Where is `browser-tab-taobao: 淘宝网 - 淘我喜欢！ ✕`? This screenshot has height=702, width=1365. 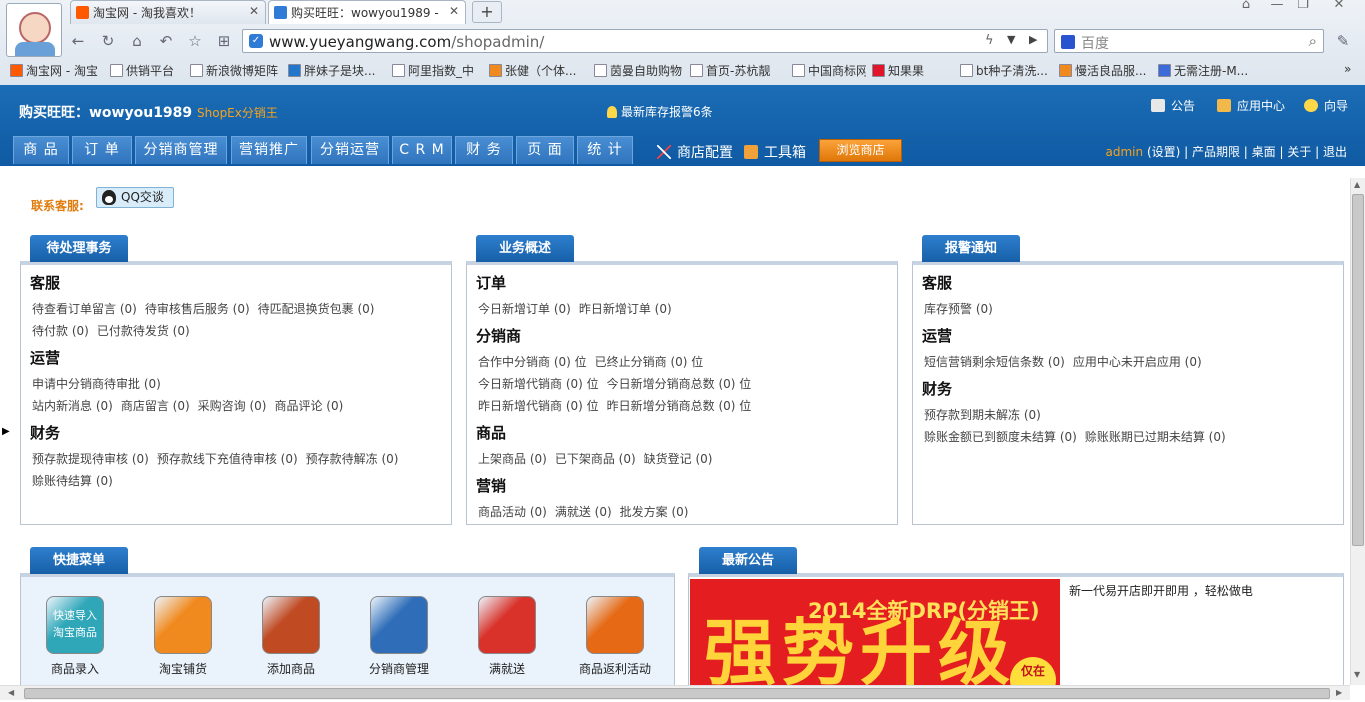
browser-tab-taobao: 淘宝网 - 淘我喜欢！ ✕ is located at coordinates (168, 12).